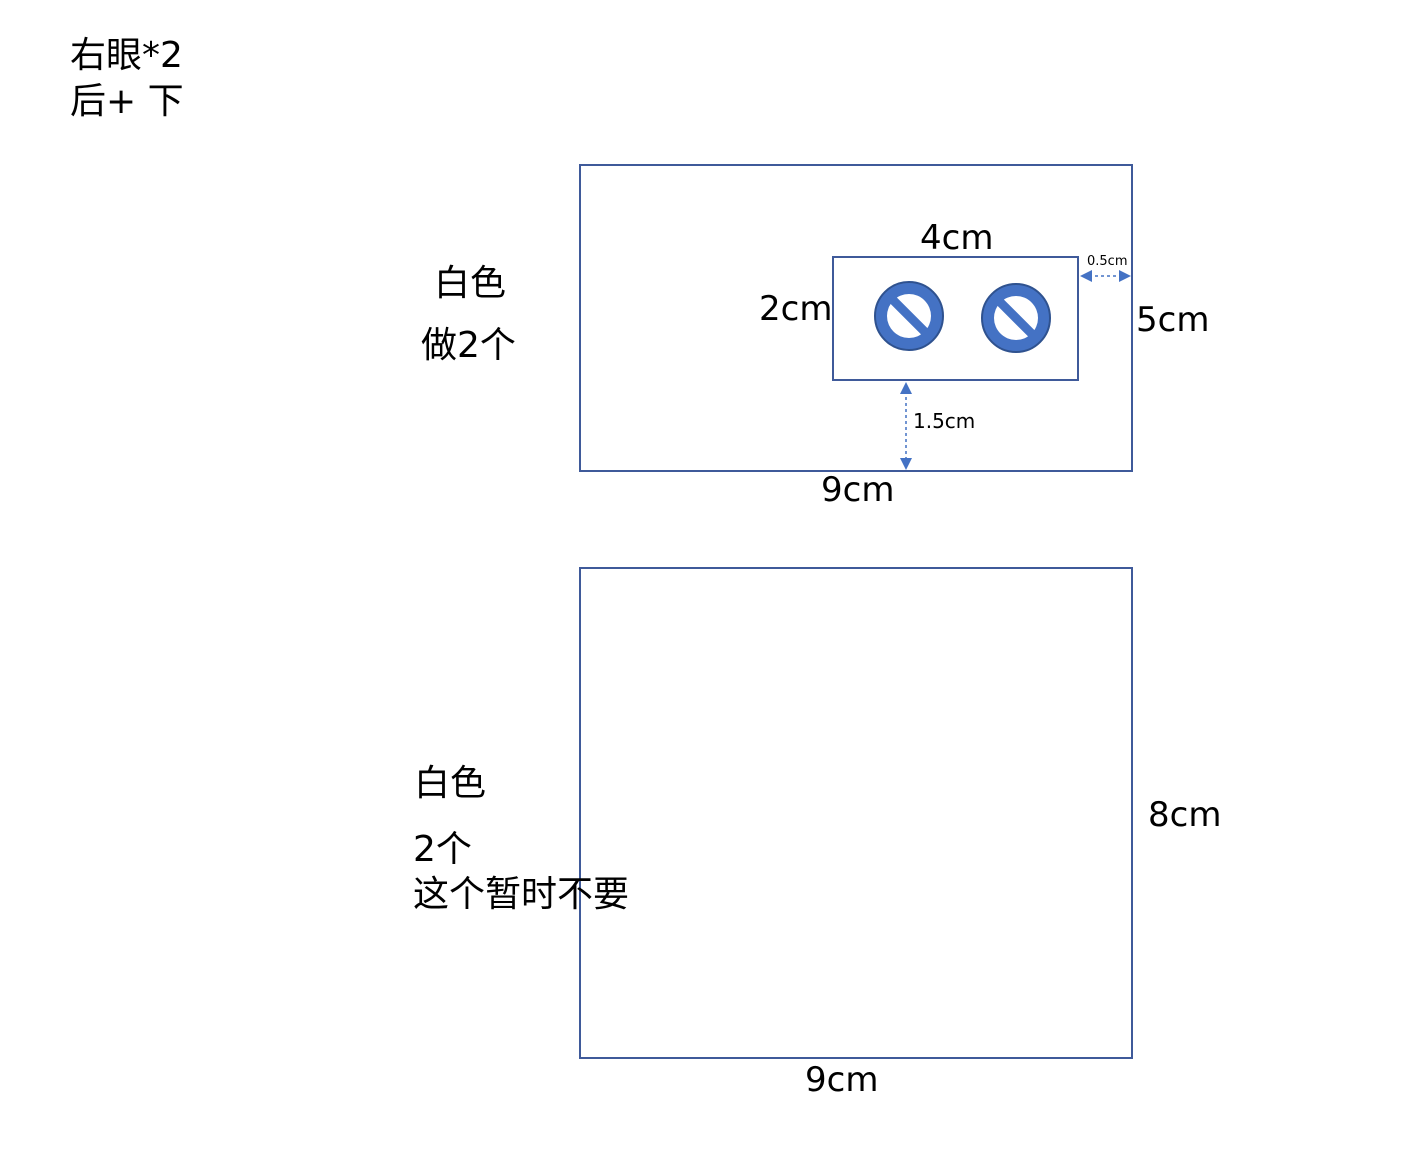 The image size is (1408, 1149). What do you see at coordinates (1185, 815) in the screenshot?
I see `bottom-panel-height-label: 8cm` at bounding box center [1185, 815].